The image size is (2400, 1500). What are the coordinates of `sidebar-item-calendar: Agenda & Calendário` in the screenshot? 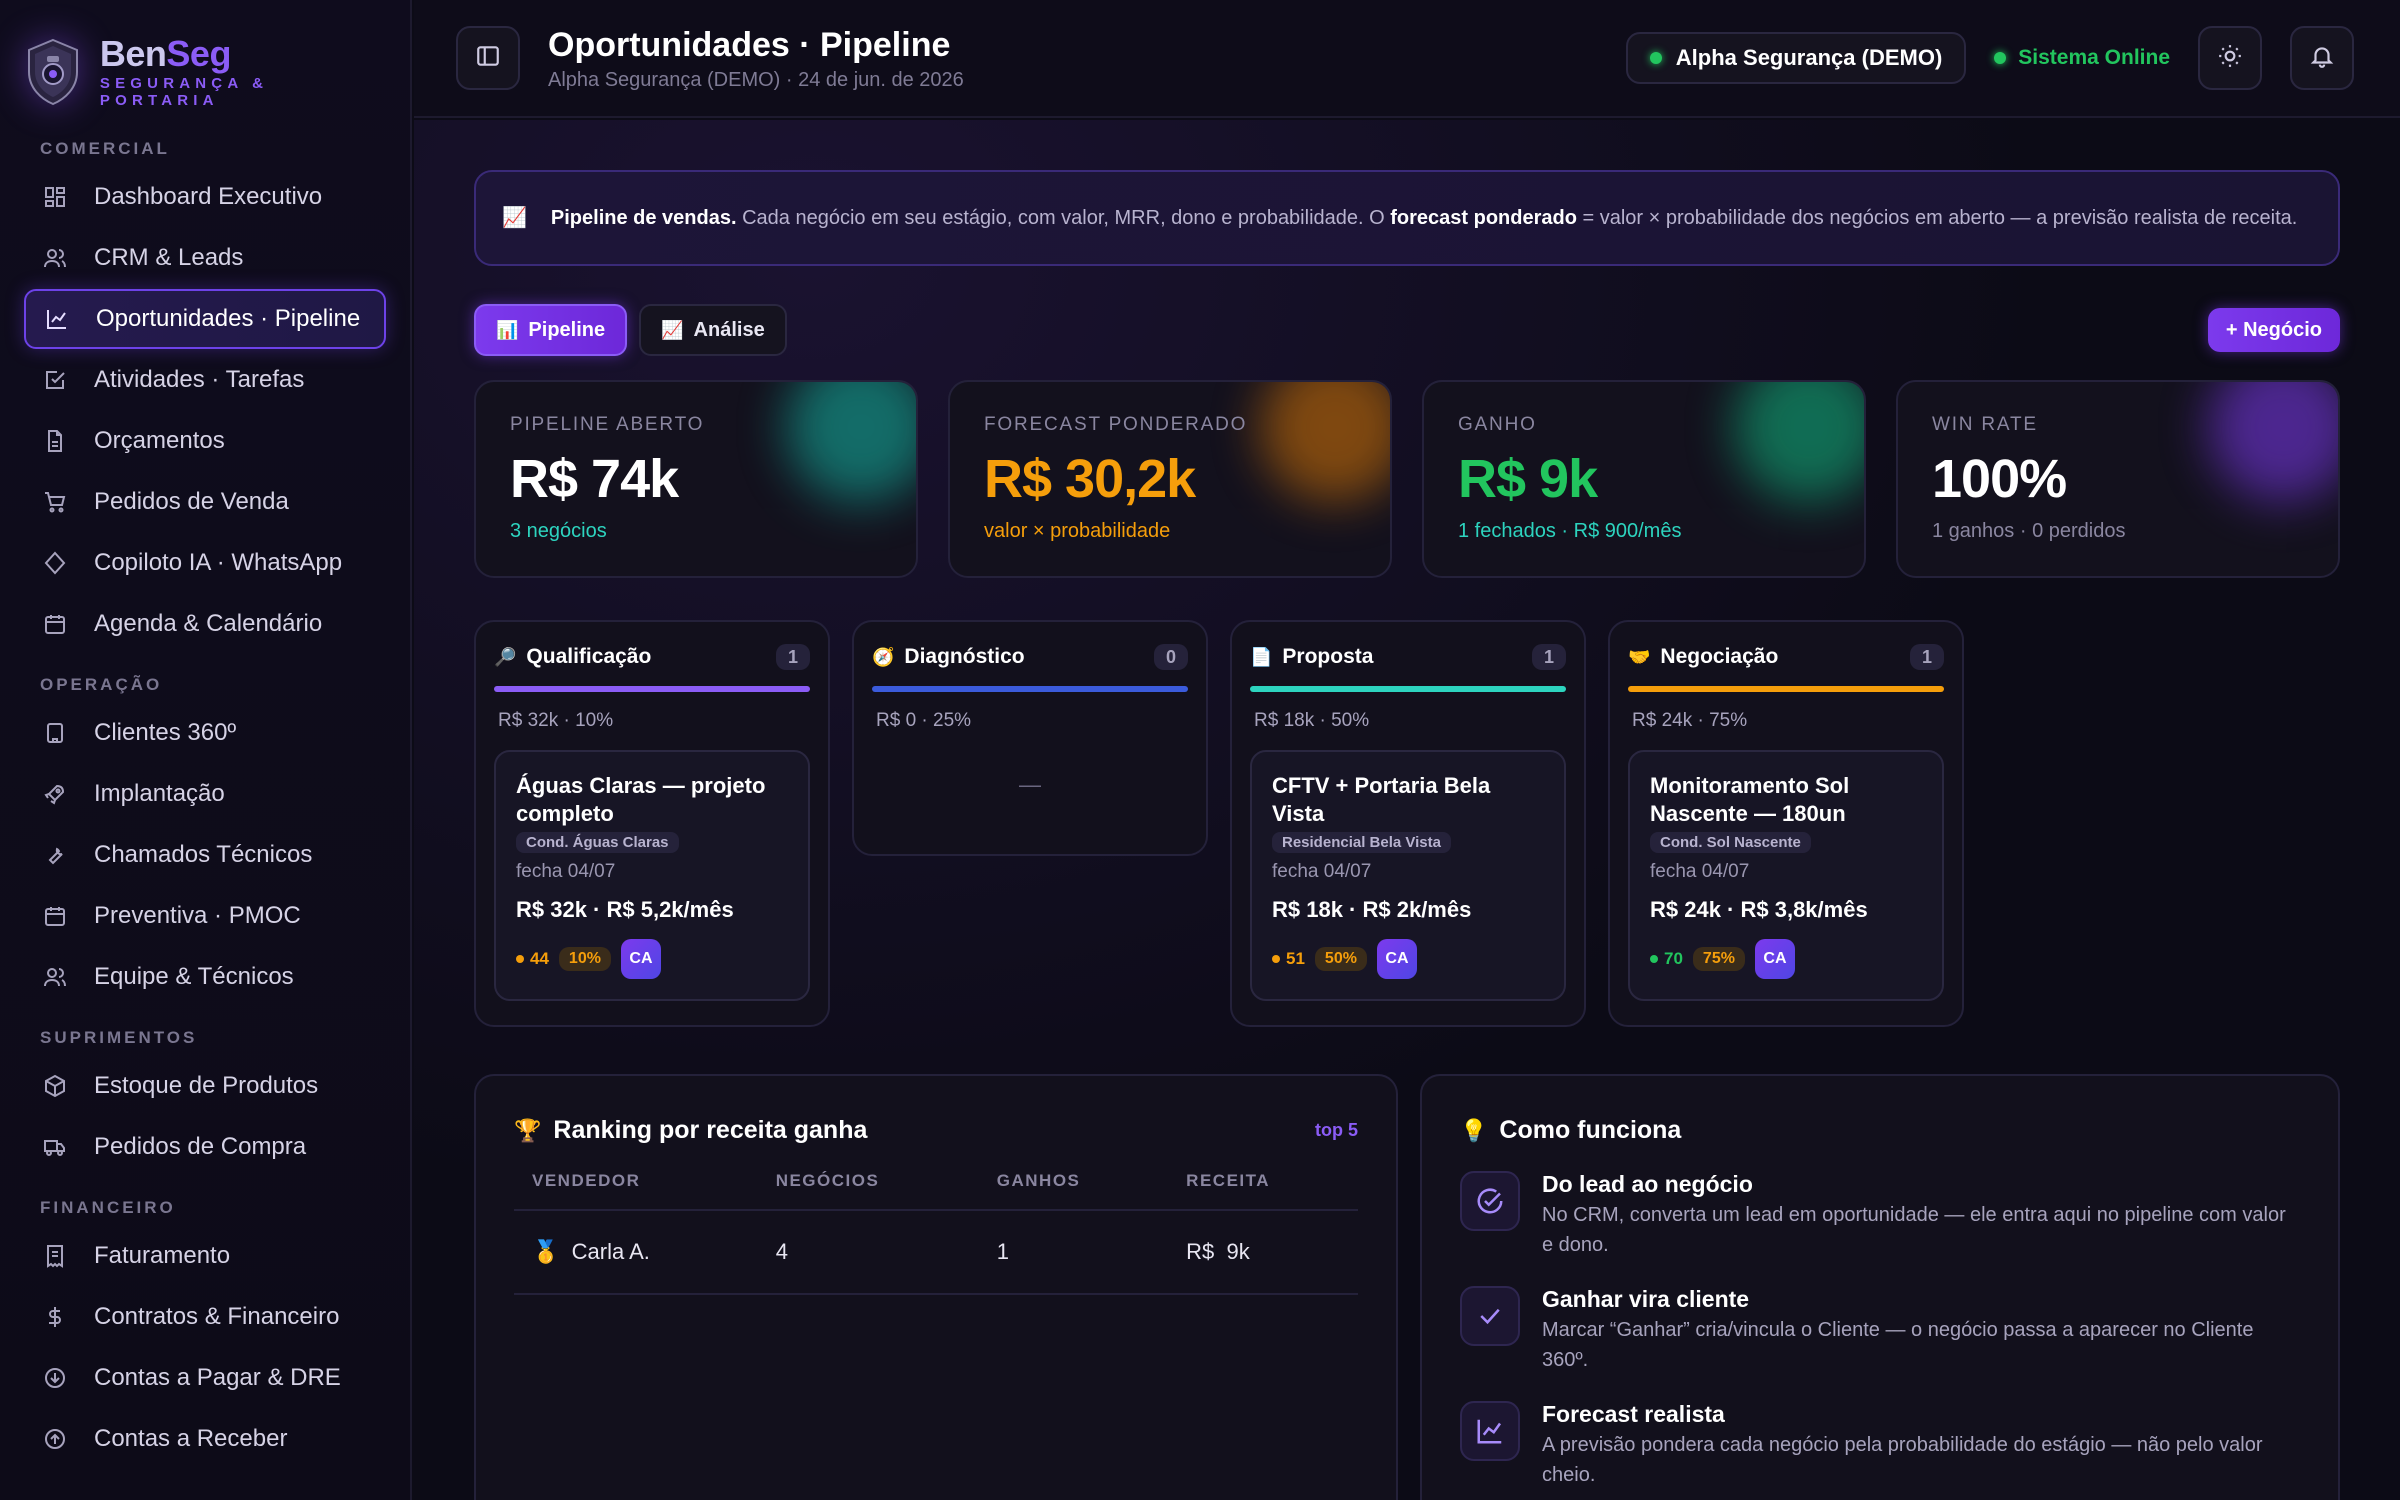 It's located at (205, 624).